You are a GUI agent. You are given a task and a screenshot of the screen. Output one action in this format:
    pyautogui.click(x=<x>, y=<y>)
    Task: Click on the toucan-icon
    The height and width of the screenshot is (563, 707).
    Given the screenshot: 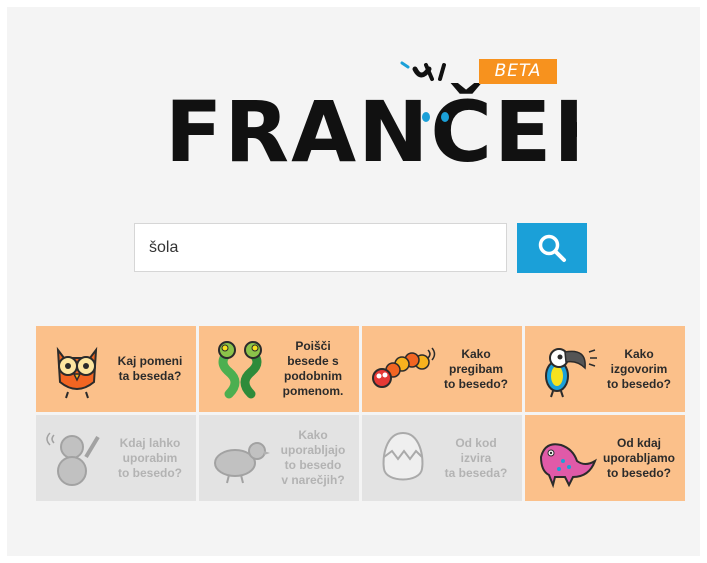 What is the action you would take?
    pyautogui.click(x=566, y=369)
    